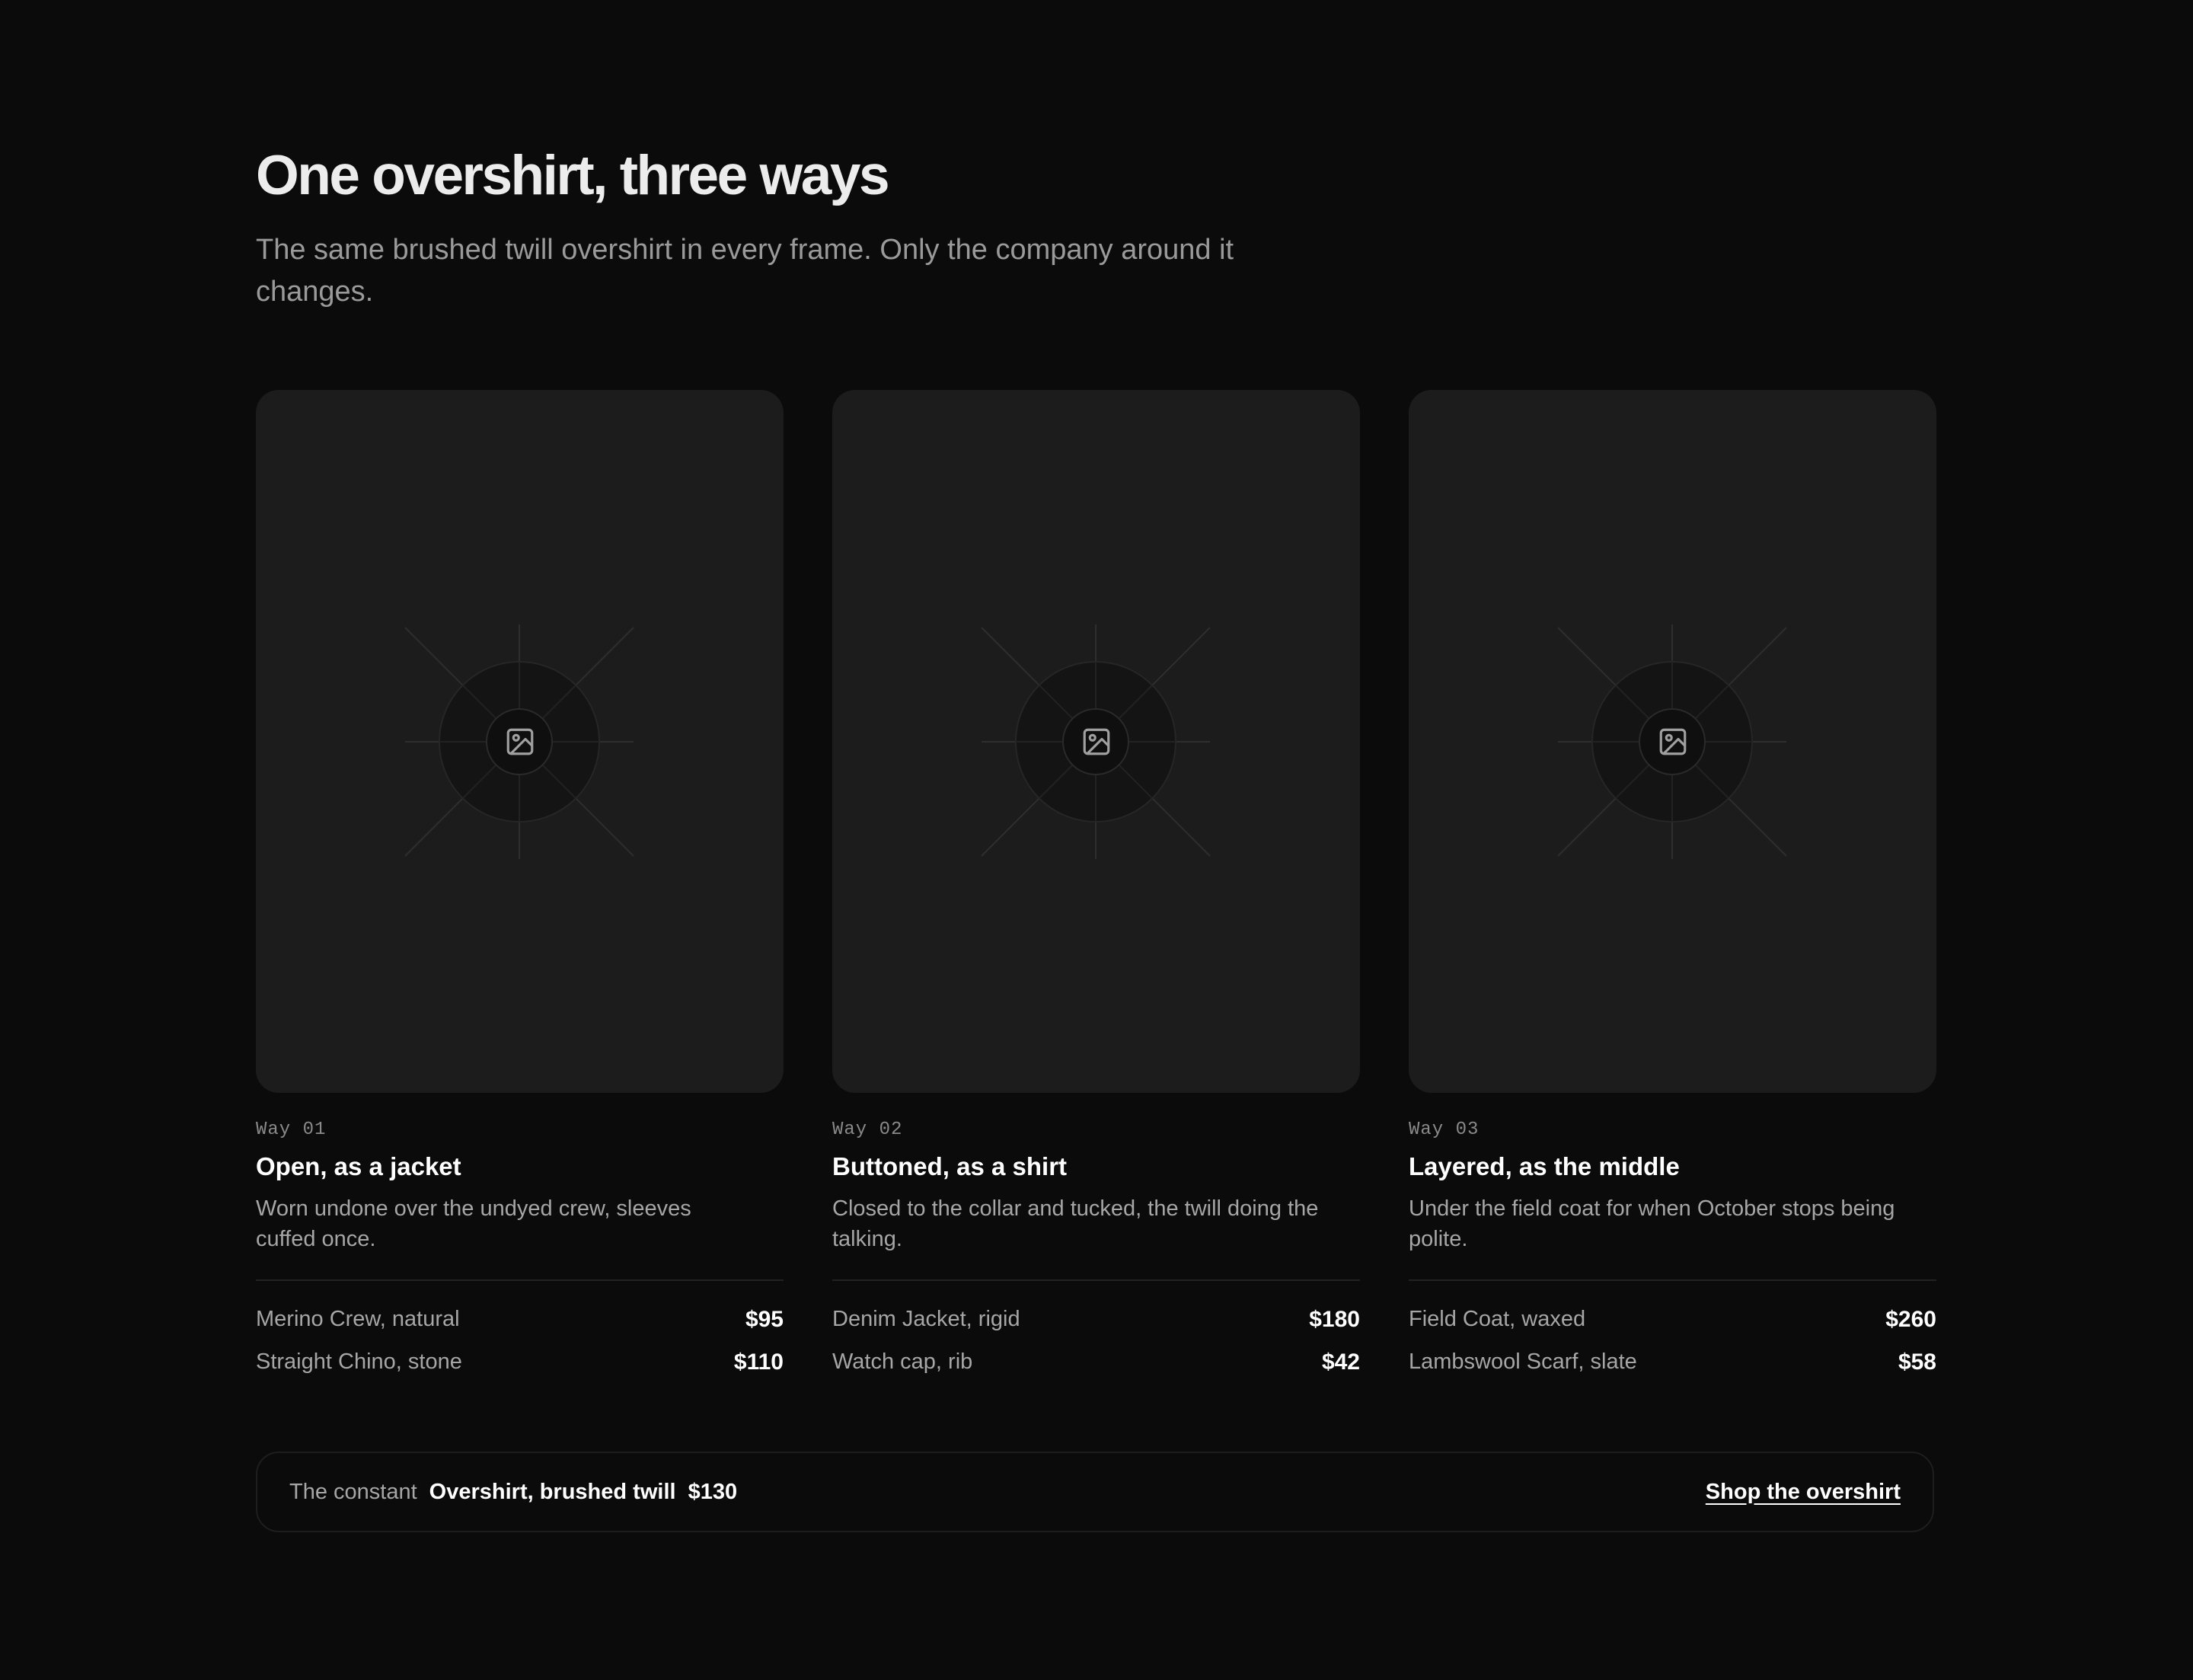 This screenshot has width=2193, height=1680. Describe the element at coordinates (758, 1362) in the screenshot. I see `paired-item-price: $110` at that location.